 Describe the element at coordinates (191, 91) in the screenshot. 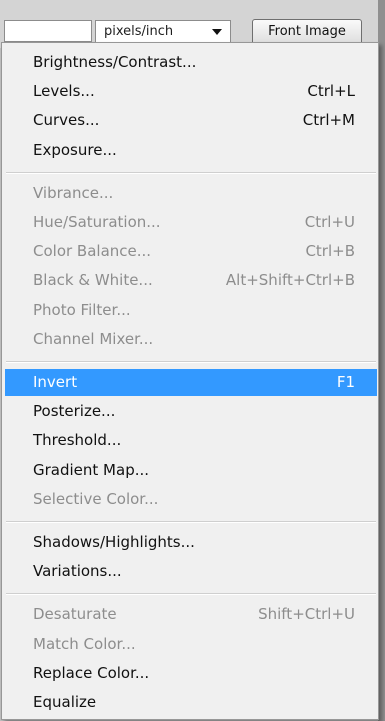

I see `menu-item-levels: Levels... Ctrl+L` at that location.